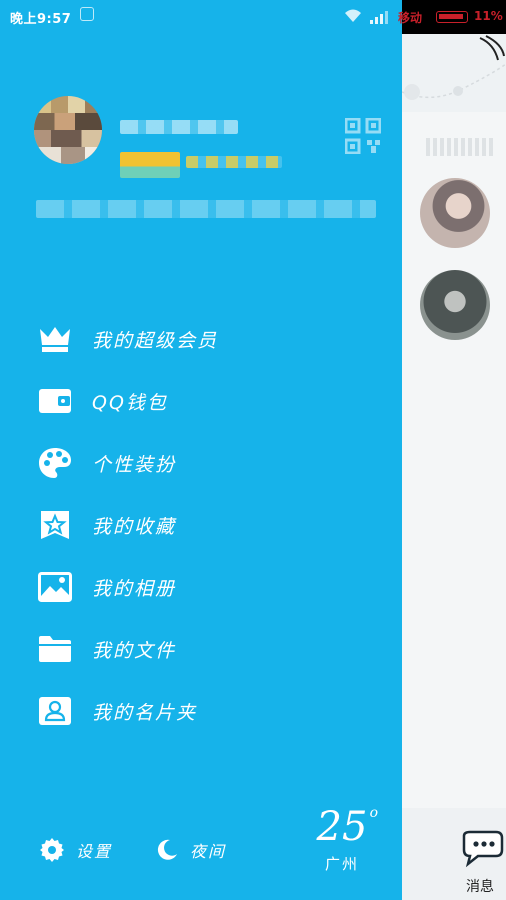  What do you see at coordinates (452, 17) in the screenshot?
I see `battery-icon` at bounding box center [452, 17].